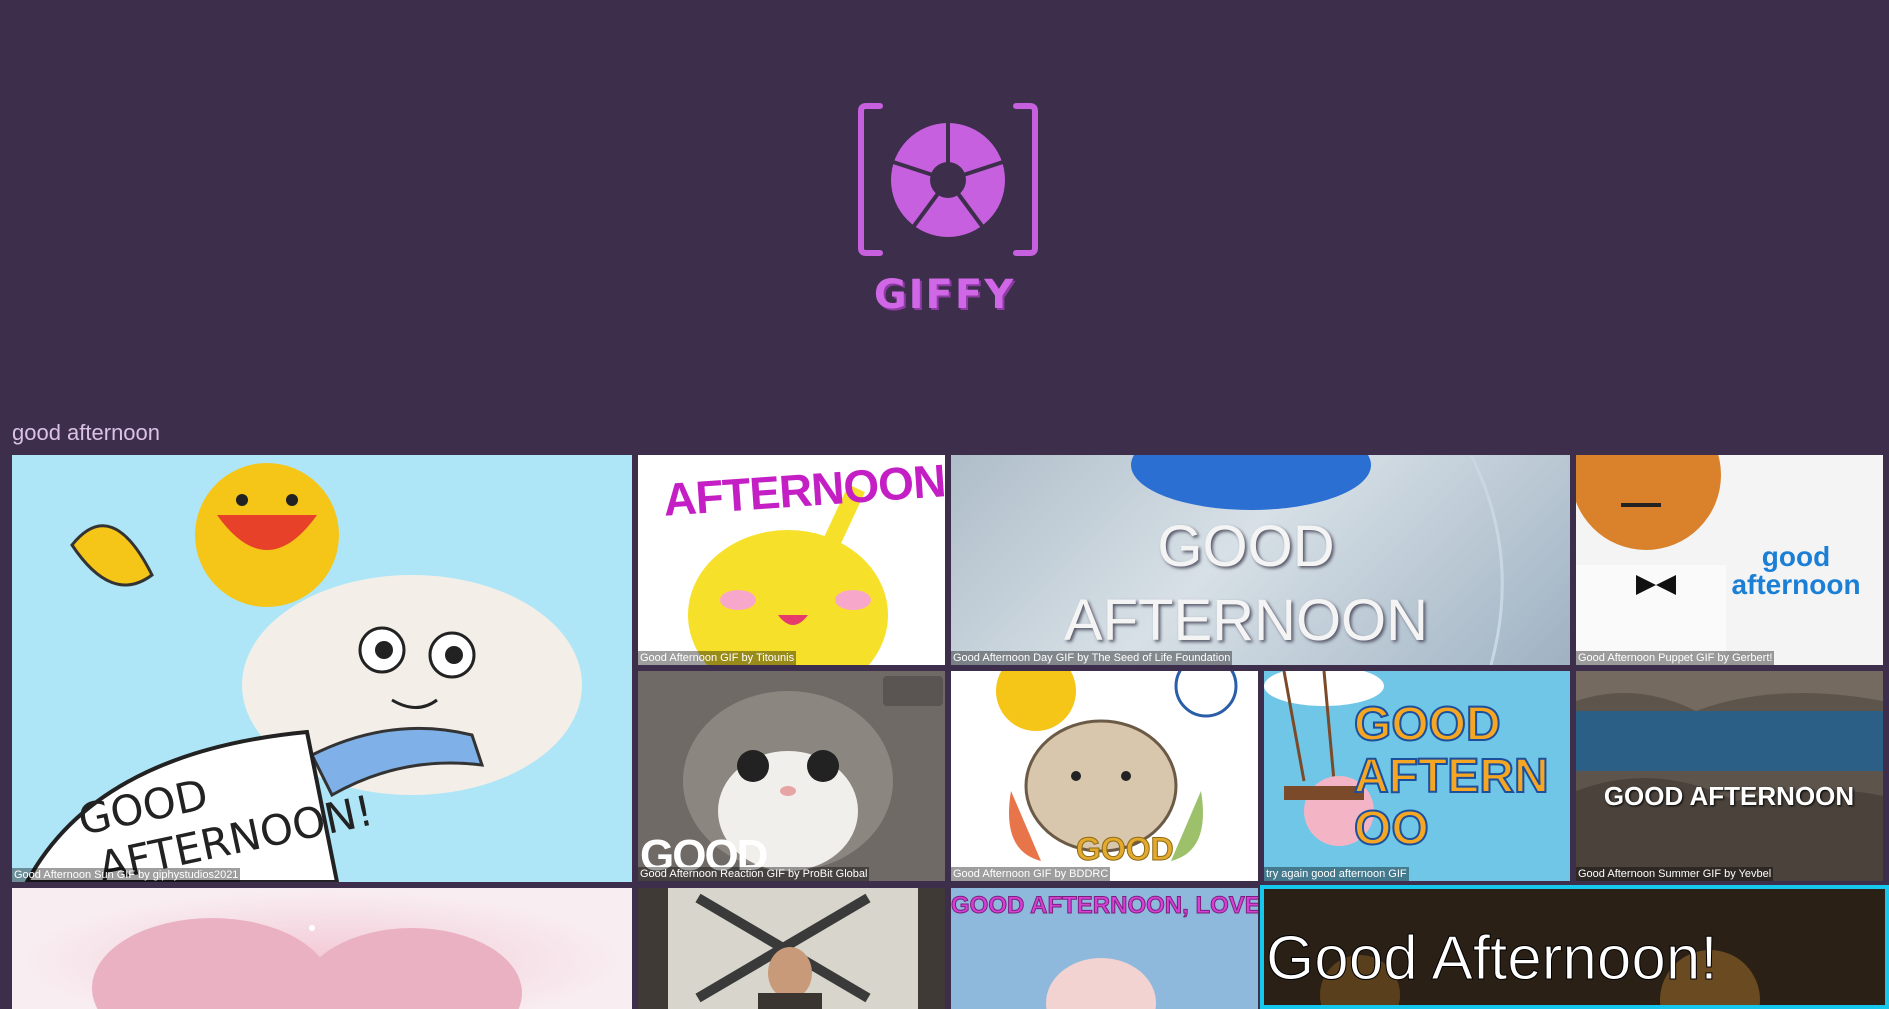 The height and width of the screenshot is (1009, 1889). I want to click on search-query: good afternoon, so click(86, 433).